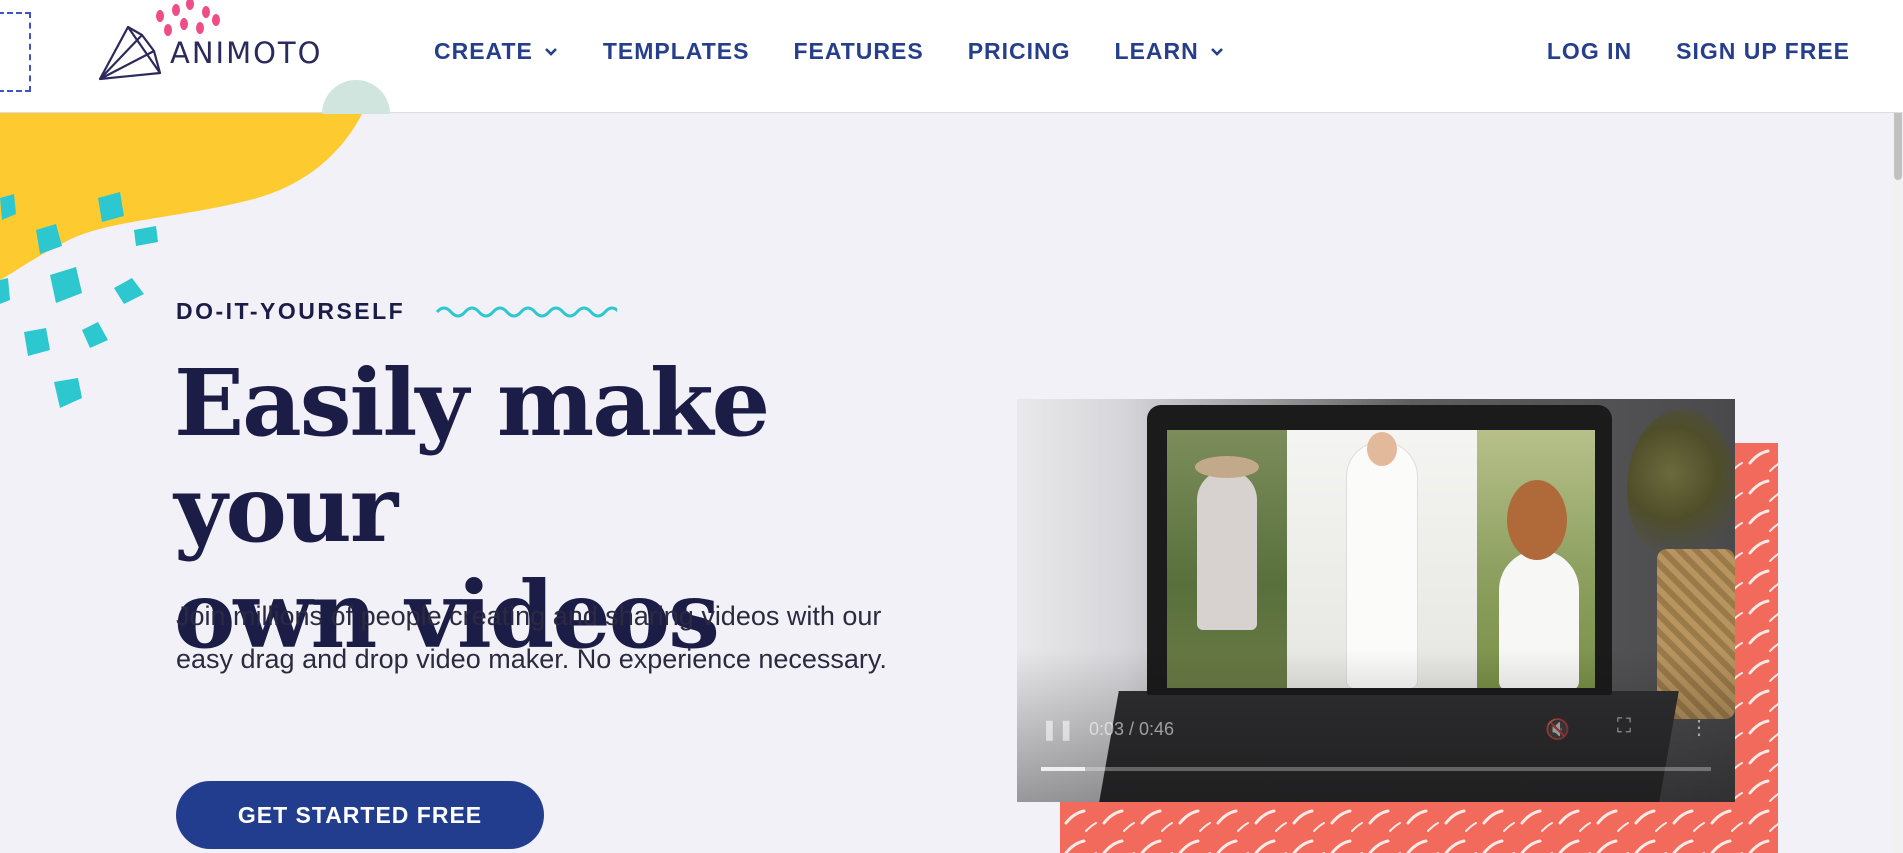 This screenshot has height=853, width=1903. I want to click on head-shape, so click(1382, 449).